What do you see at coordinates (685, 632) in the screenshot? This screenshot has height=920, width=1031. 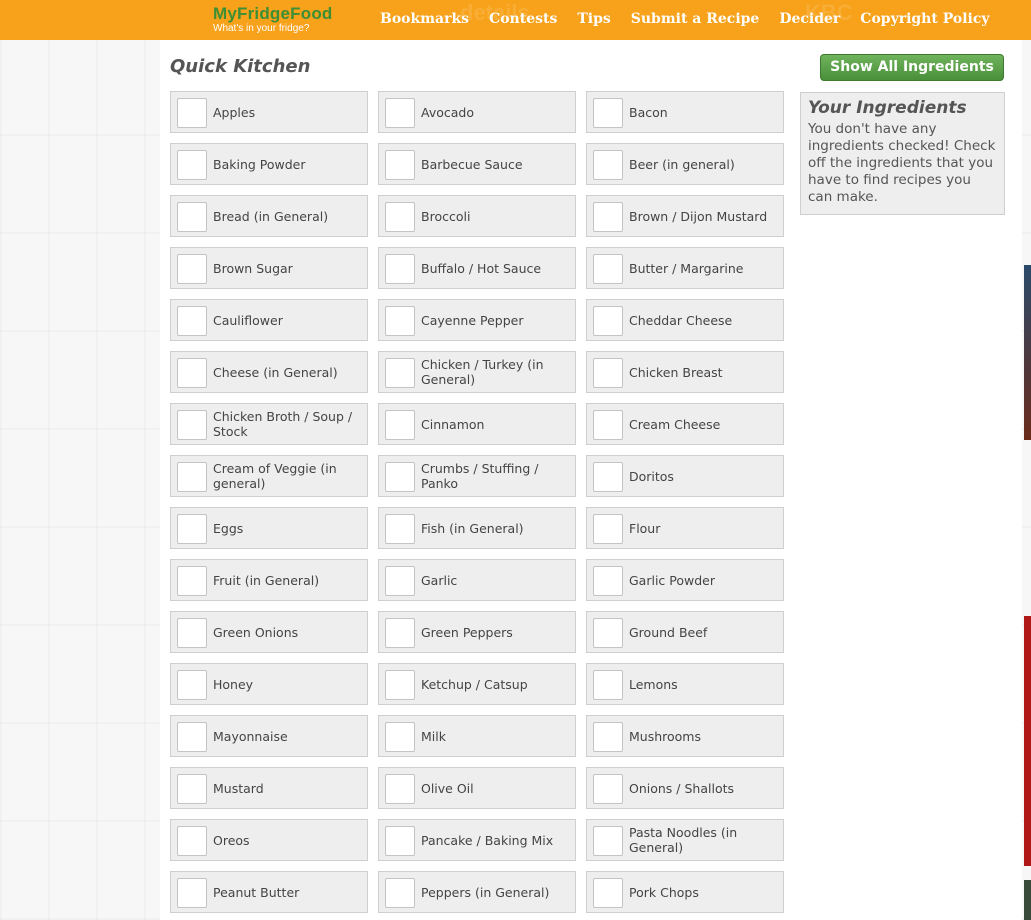 I see `ingredient-card: Ground Beef` at bounding box center [685, 632].